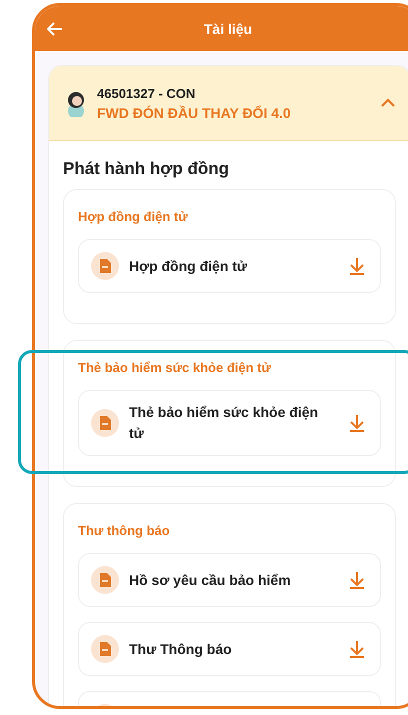 The width and height of the screenshot is (408, 715). I want to click on contract-number: 46501327 - CON, so click(146, 93).